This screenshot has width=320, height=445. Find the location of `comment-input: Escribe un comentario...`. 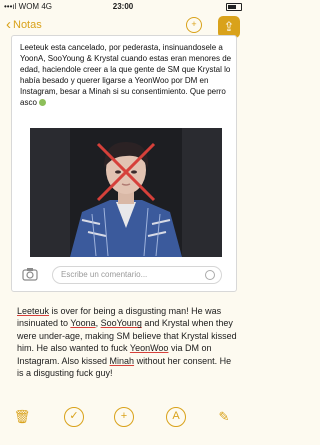

comment-input: Escribe un comentario... is located at coordinates (137, 275).